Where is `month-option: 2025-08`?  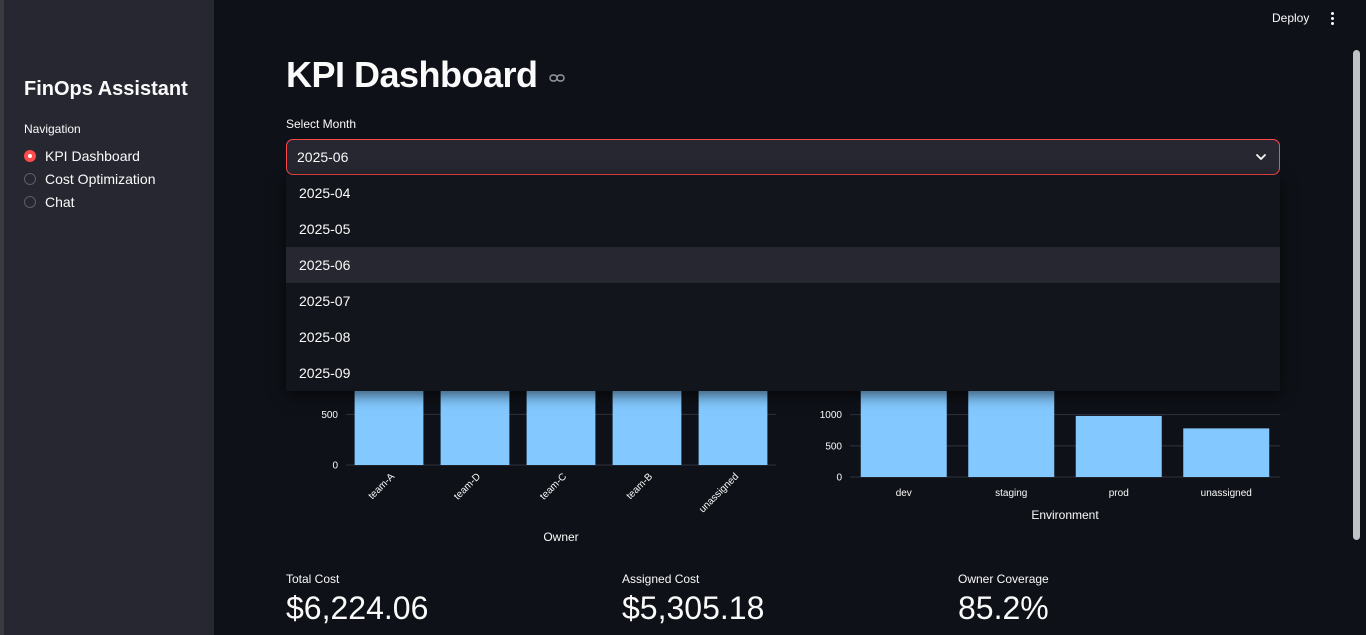 month-option: 2025-08 is located at coordinates (783, 337).